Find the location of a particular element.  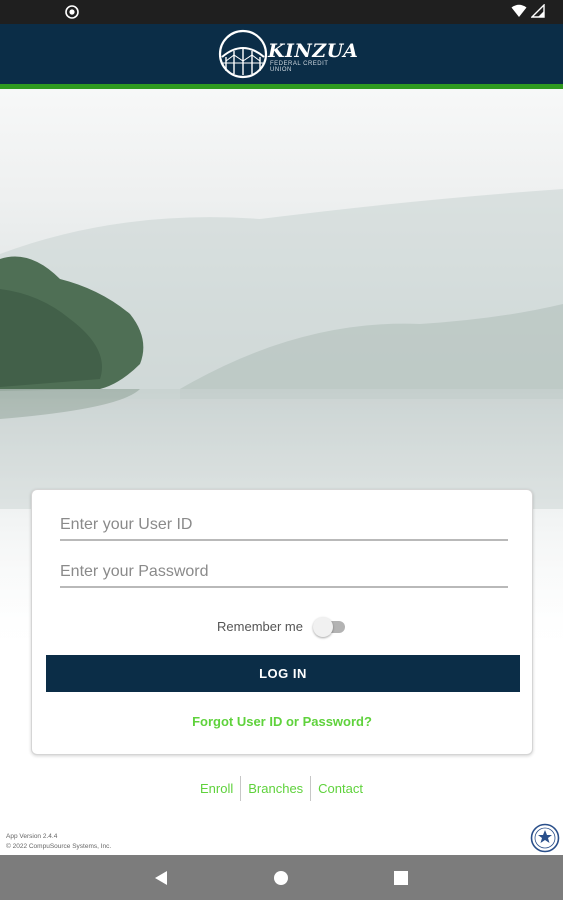

footer-links: Enroll Branches Contact is located at coordinates (281, 788).